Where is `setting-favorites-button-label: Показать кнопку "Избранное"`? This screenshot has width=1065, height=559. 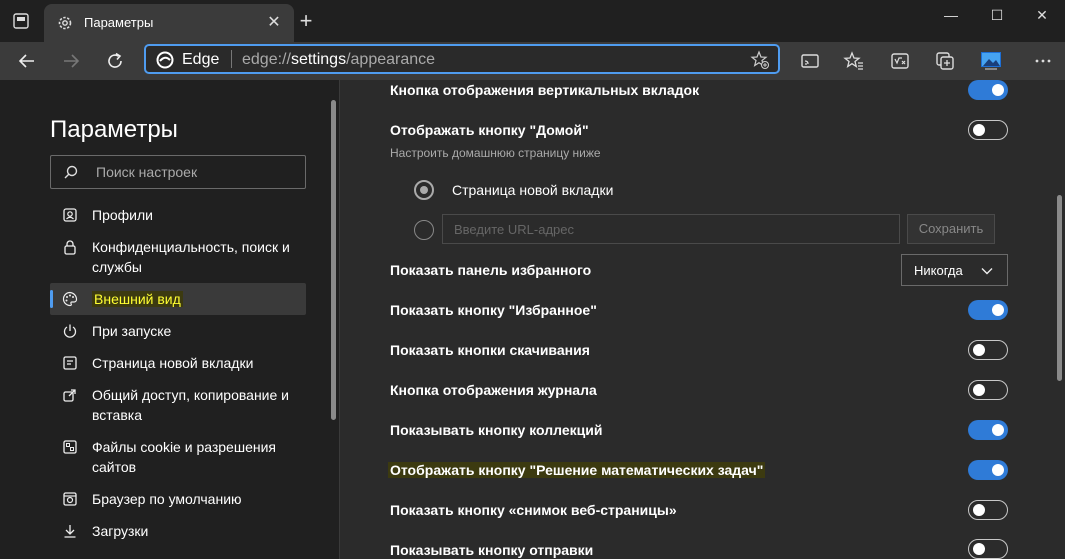 setting-favorites-button-label: Показать кнопку "Избранное" is located at coordinates (493, 310).